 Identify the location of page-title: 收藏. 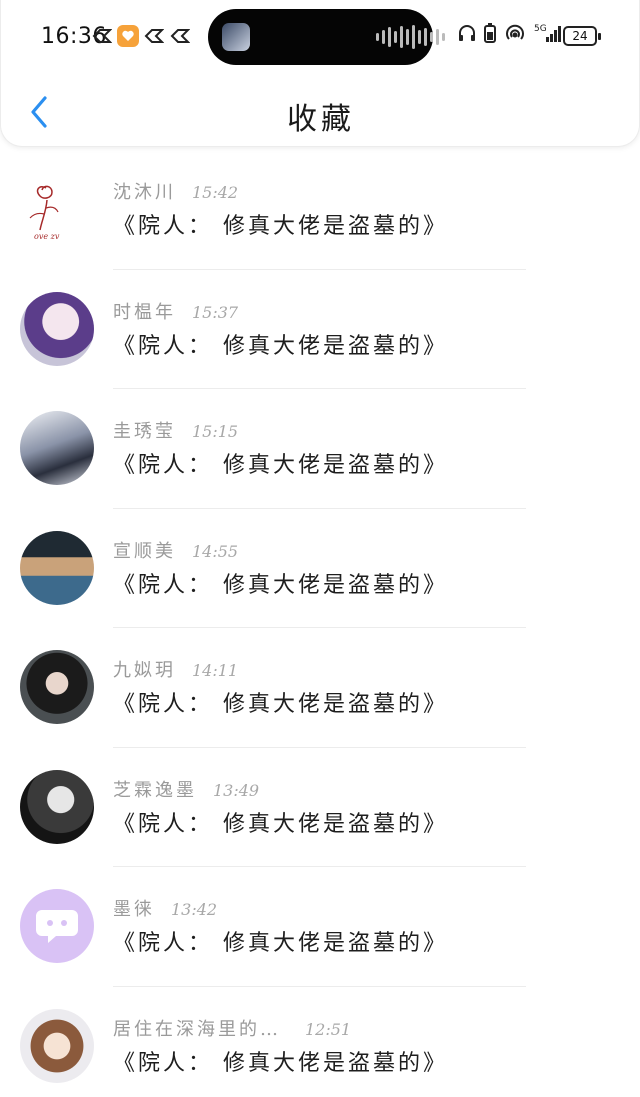
(321, 119).